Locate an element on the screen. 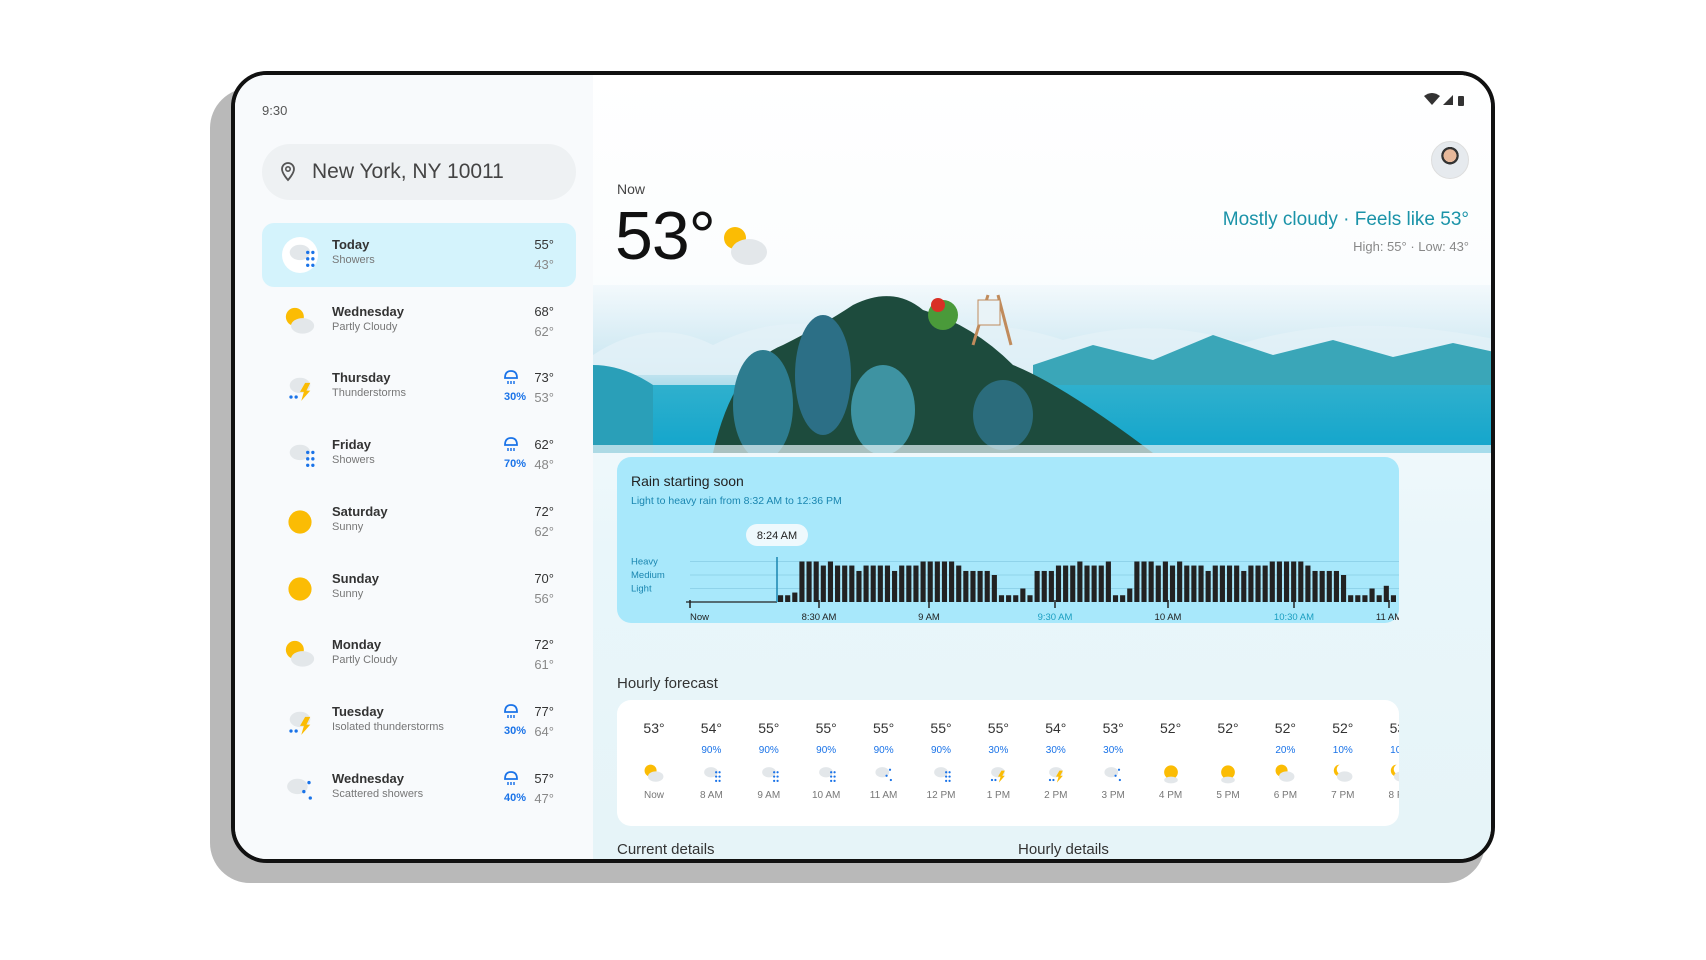 This screenshot has height=960, width=1706. day-row: Sunday Sunny 70° 56° is located at coordinates (419, 589).